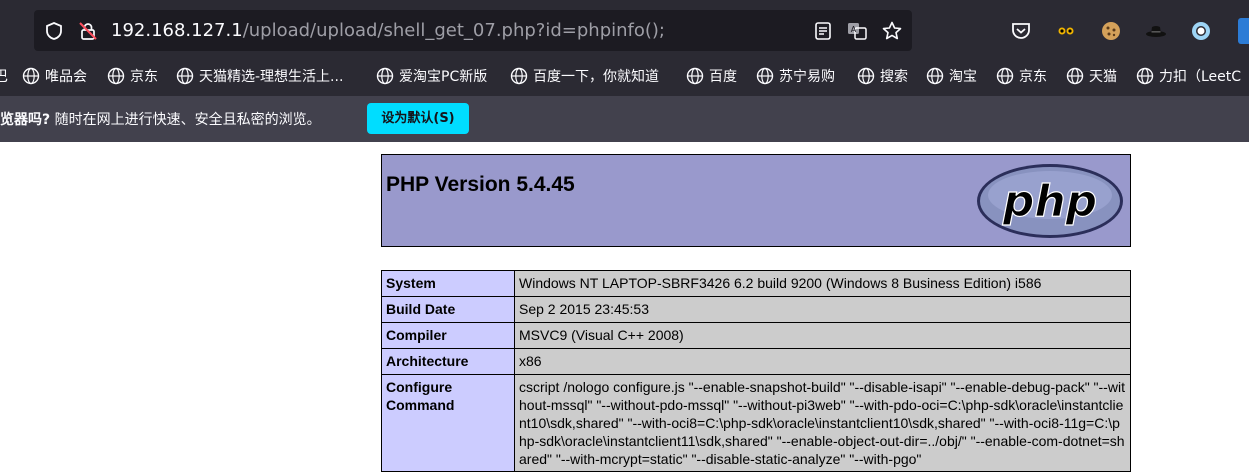 This screenshot has width=1249, height=472. What do you see at coordinates (66, 77) in the screenshot?
I see `bookmark-label: 唯品会` at bounding box center [66, 77].